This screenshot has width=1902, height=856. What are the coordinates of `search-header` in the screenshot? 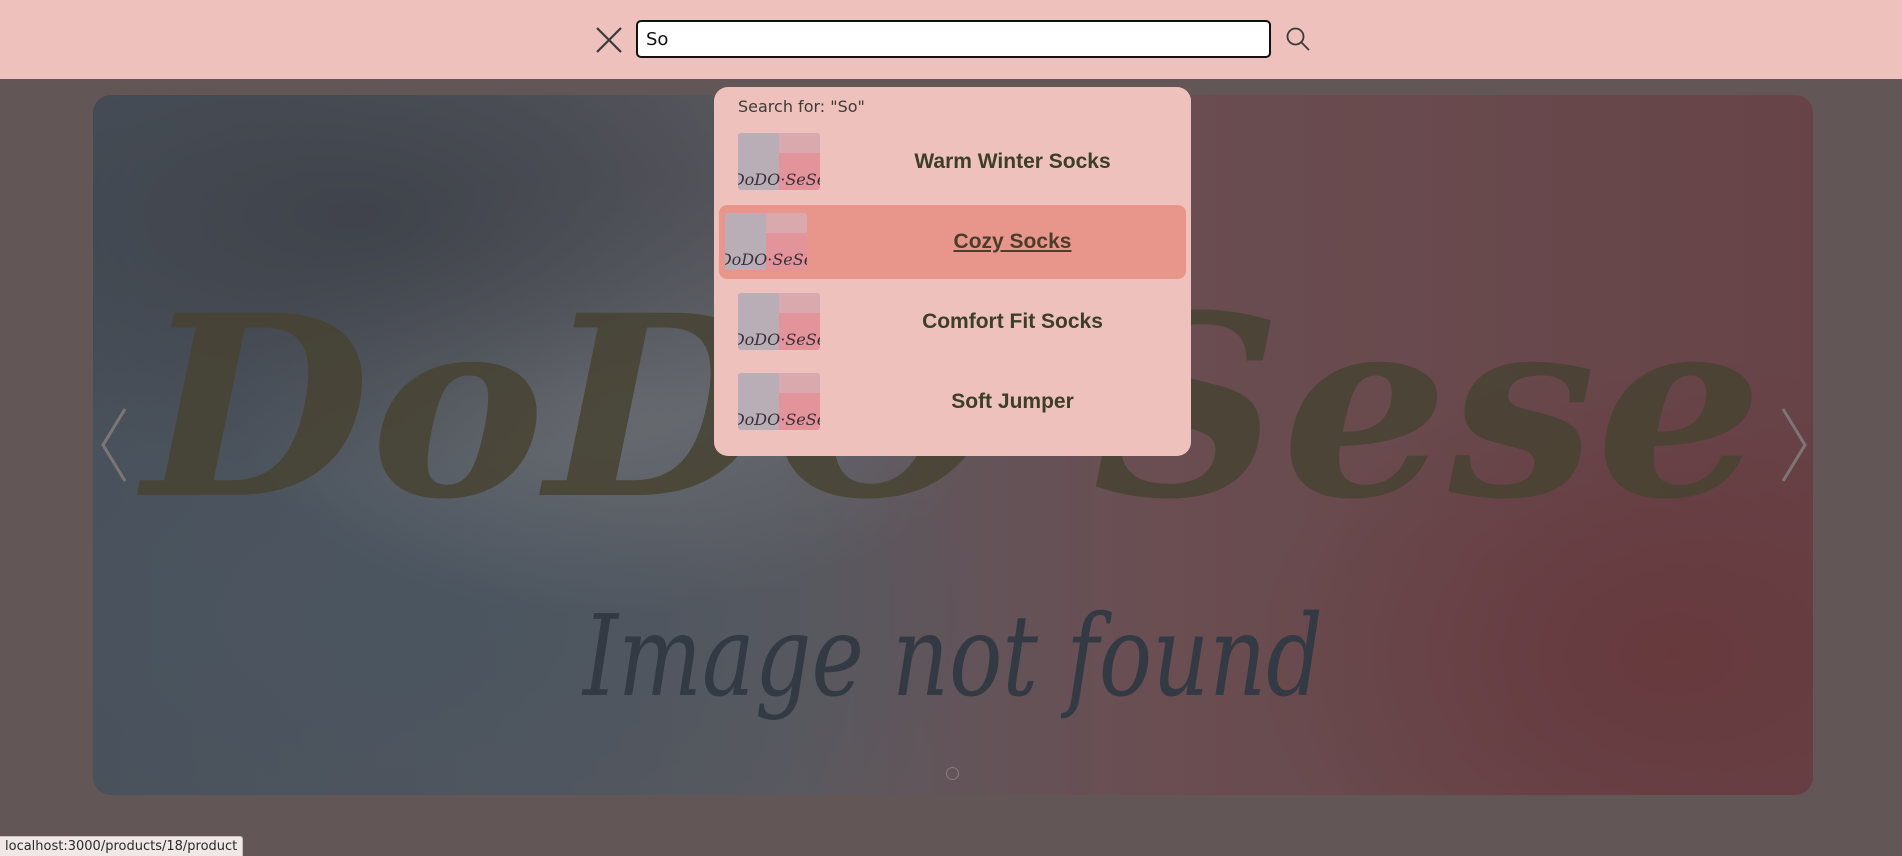 It's located at (951, 39).